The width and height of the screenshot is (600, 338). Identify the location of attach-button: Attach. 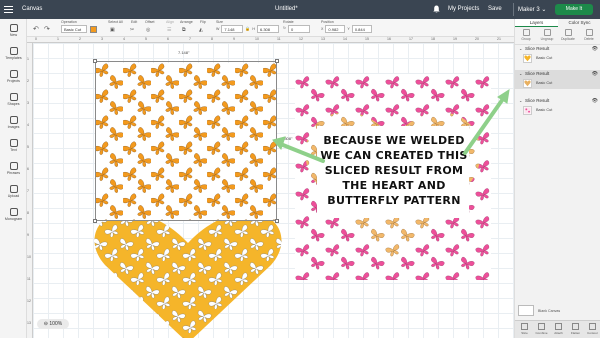
(558, 329).